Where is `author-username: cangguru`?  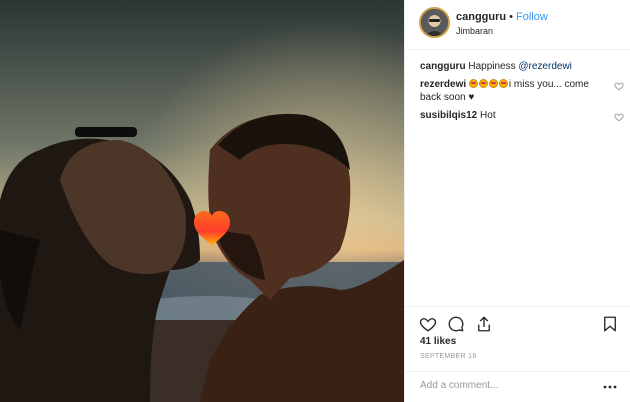
author-username: cangguru is located at coordinates (481, 17).